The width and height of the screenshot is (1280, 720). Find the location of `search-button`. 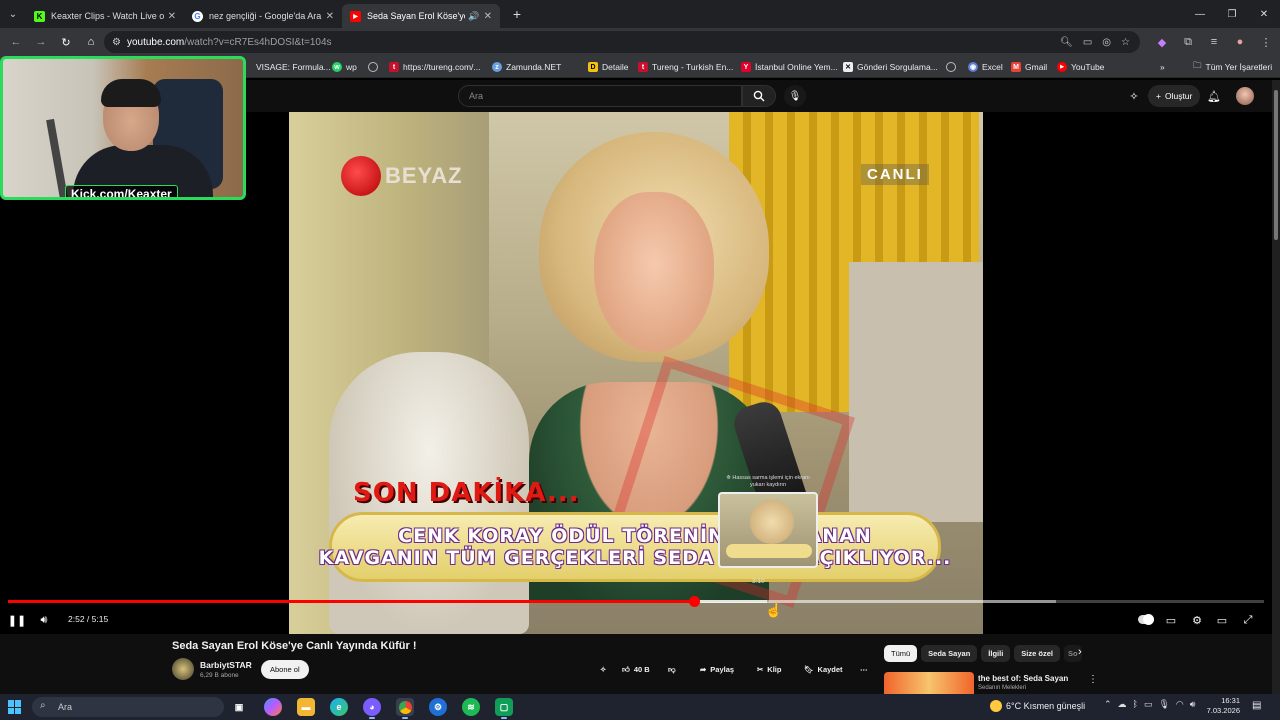

search-button is located at coordinates (759, 96).